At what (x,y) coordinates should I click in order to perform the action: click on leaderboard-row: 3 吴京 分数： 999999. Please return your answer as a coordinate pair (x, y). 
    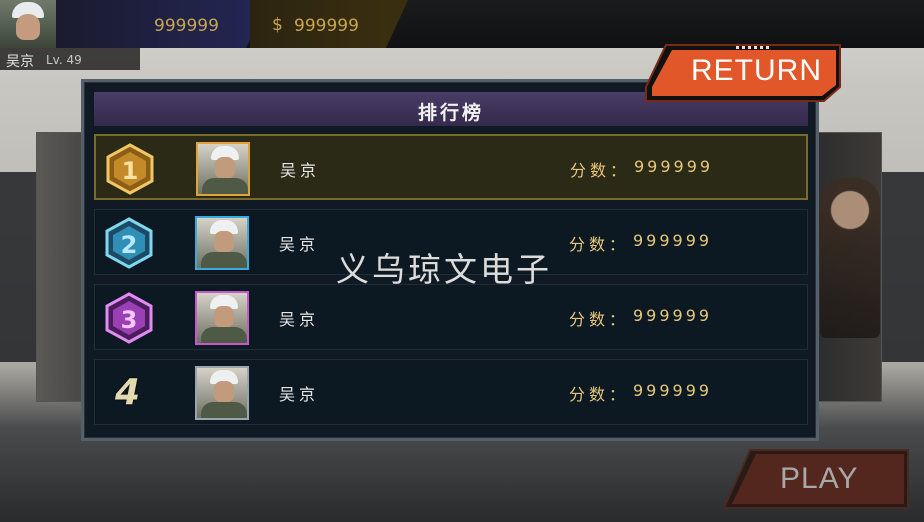
    Looking at the image, I should click on (451, 317).